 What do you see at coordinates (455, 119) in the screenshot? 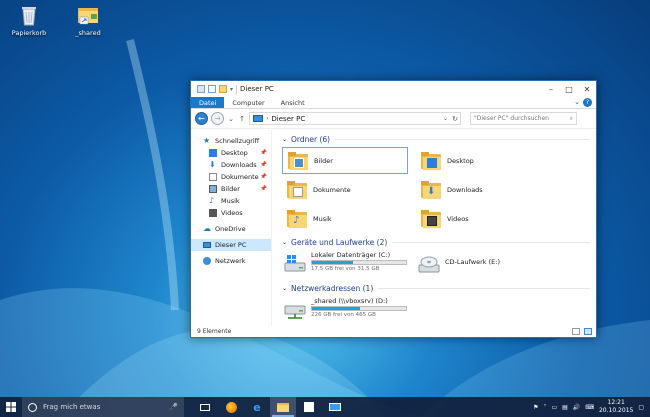
I see `refresh-icon: ↻` at bounding box center [455, 119].